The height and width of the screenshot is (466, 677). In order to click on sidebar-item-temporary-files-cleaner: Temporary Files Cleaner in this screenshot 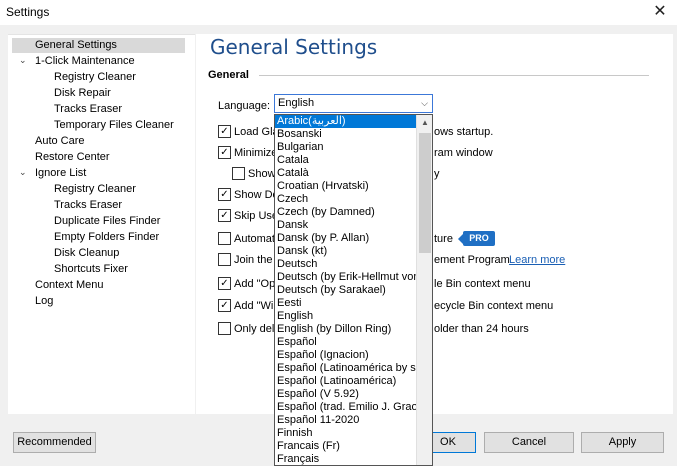, I will do `click(114, 125)`.